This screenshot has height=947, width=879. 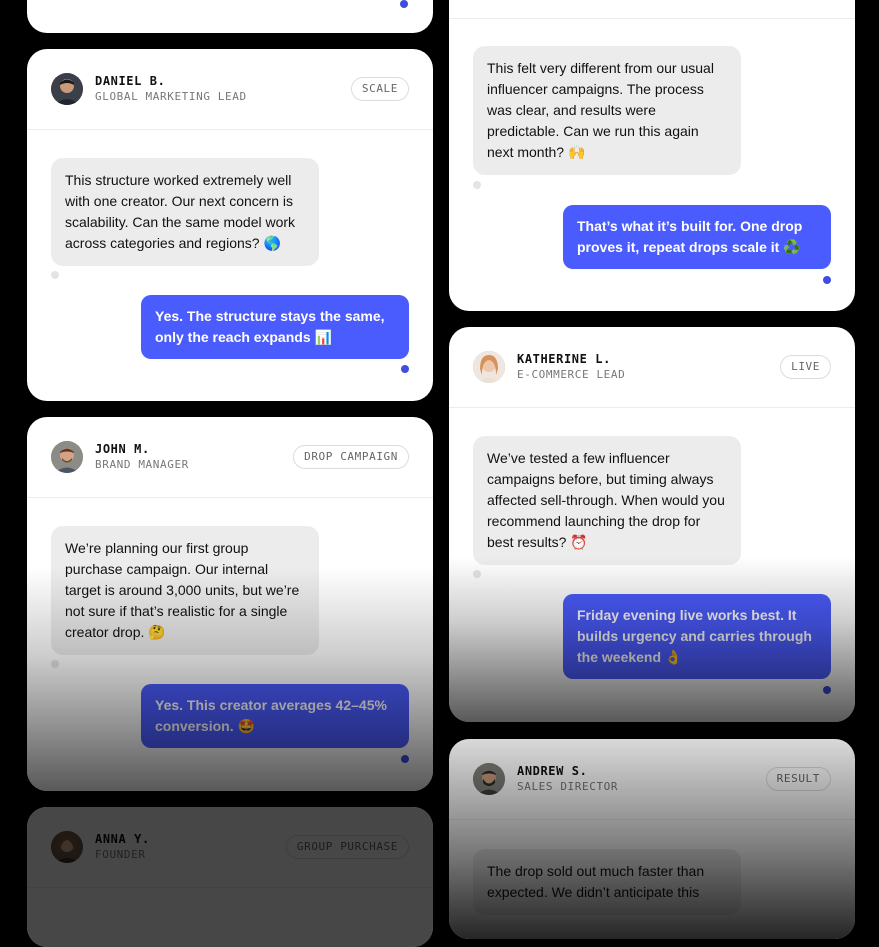 What do you see at coordinates (67, 89) in the screenshot?
I see `avatar-daniel` at bounding box center [67, 89].